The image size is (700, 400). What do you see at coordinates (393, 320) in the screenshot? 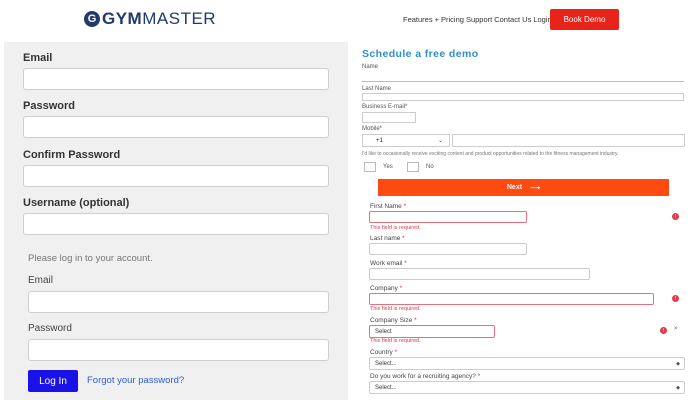
I see `company-size-label: Company Size *` at bounding box center [393, 320].